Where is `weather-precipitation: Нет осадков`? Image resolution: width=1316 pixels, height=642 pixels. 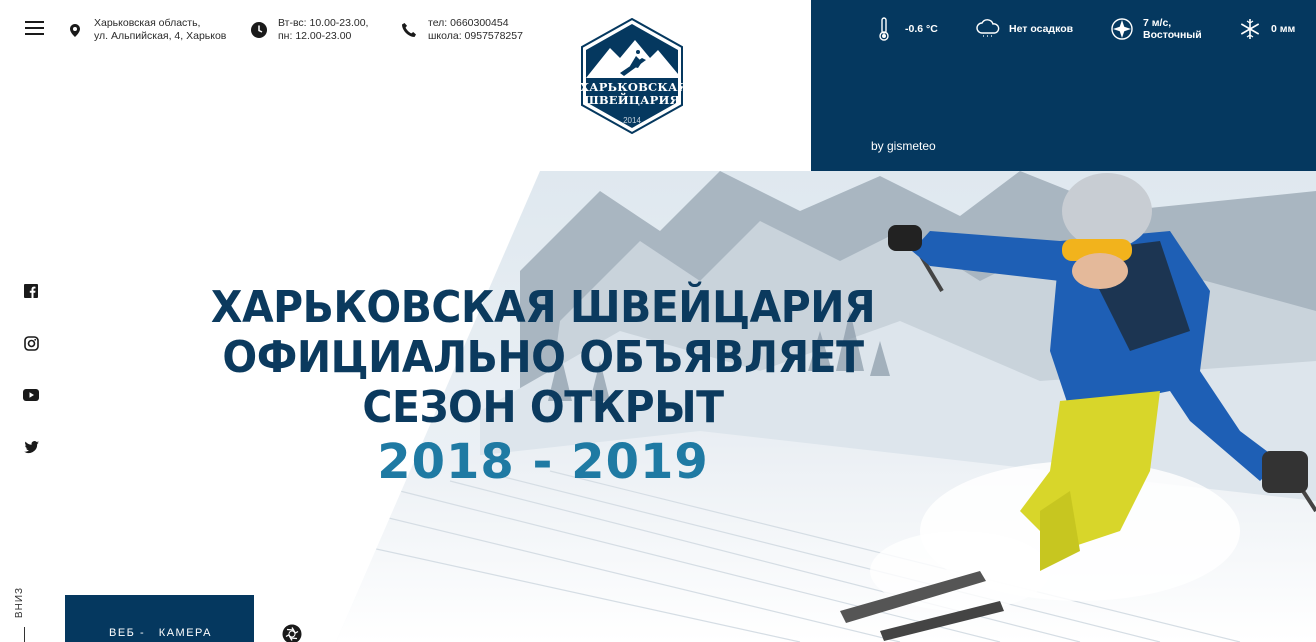 weather-precipitation: Нет осадков is located at coordinates (1024, 29).